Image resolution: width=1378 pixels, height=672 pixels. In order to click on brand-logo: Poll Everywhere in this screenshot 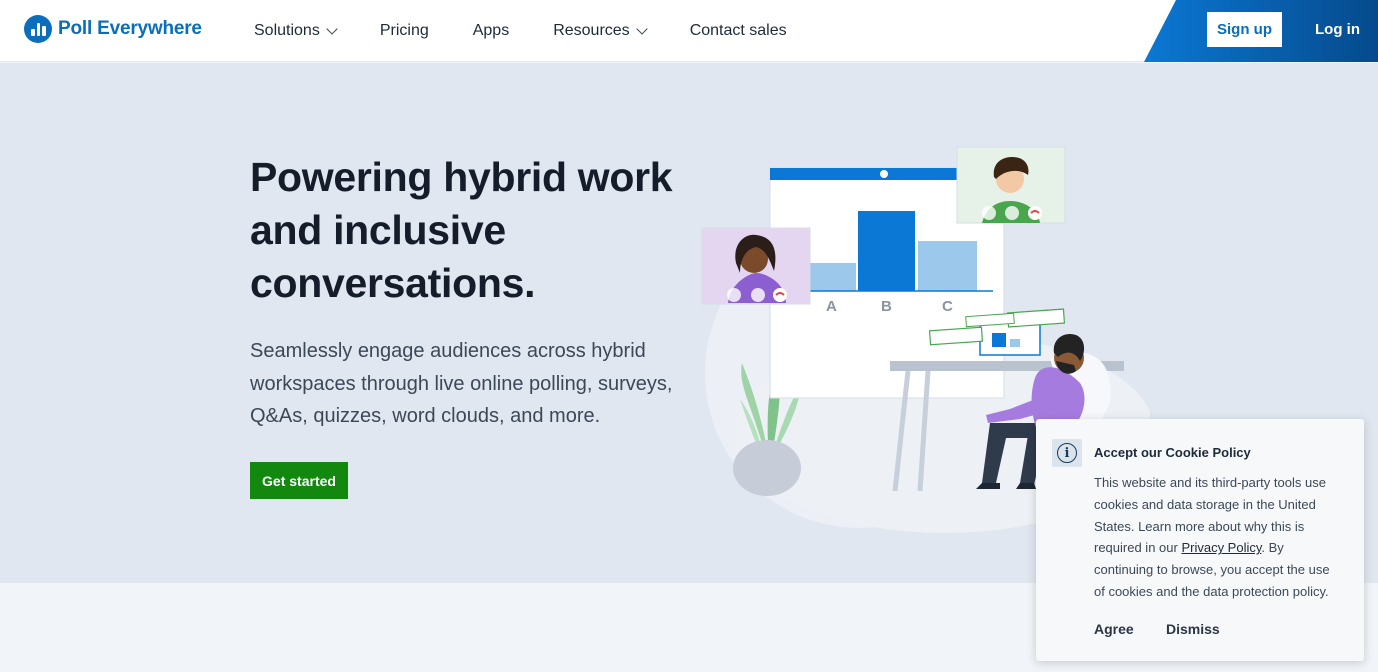, I will do `click(113, 29)`.